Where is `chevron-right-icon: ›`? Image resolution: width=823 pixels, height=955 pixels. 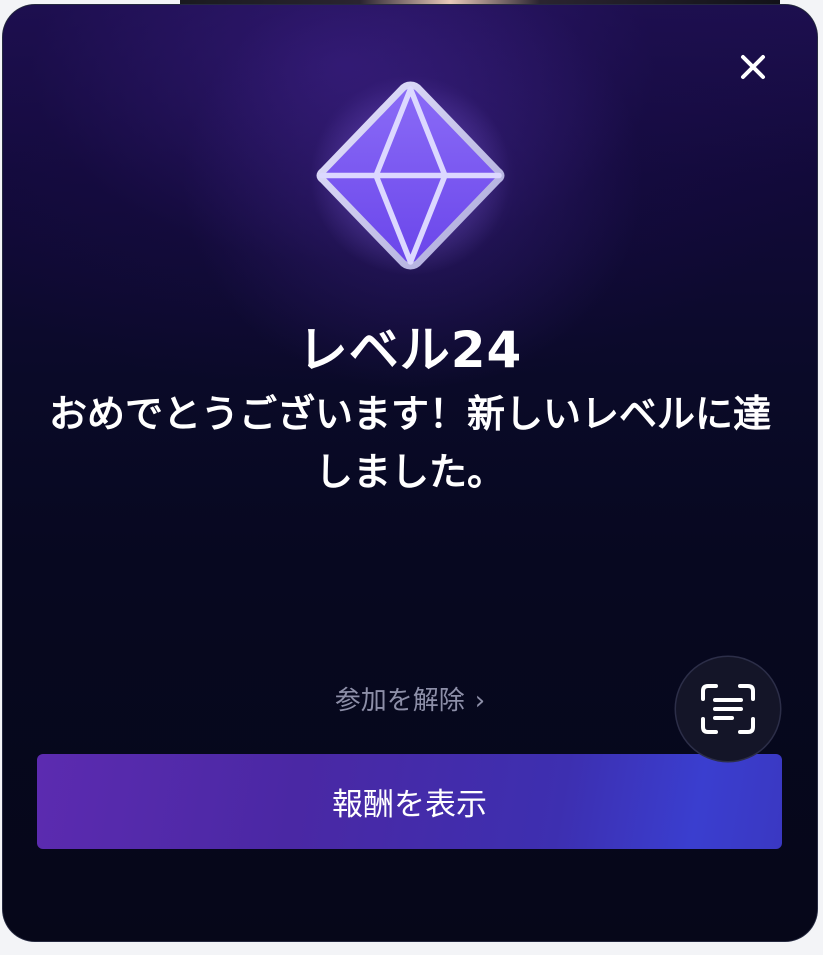
chevron-right-icon: › is located at coordinates (480, 701).